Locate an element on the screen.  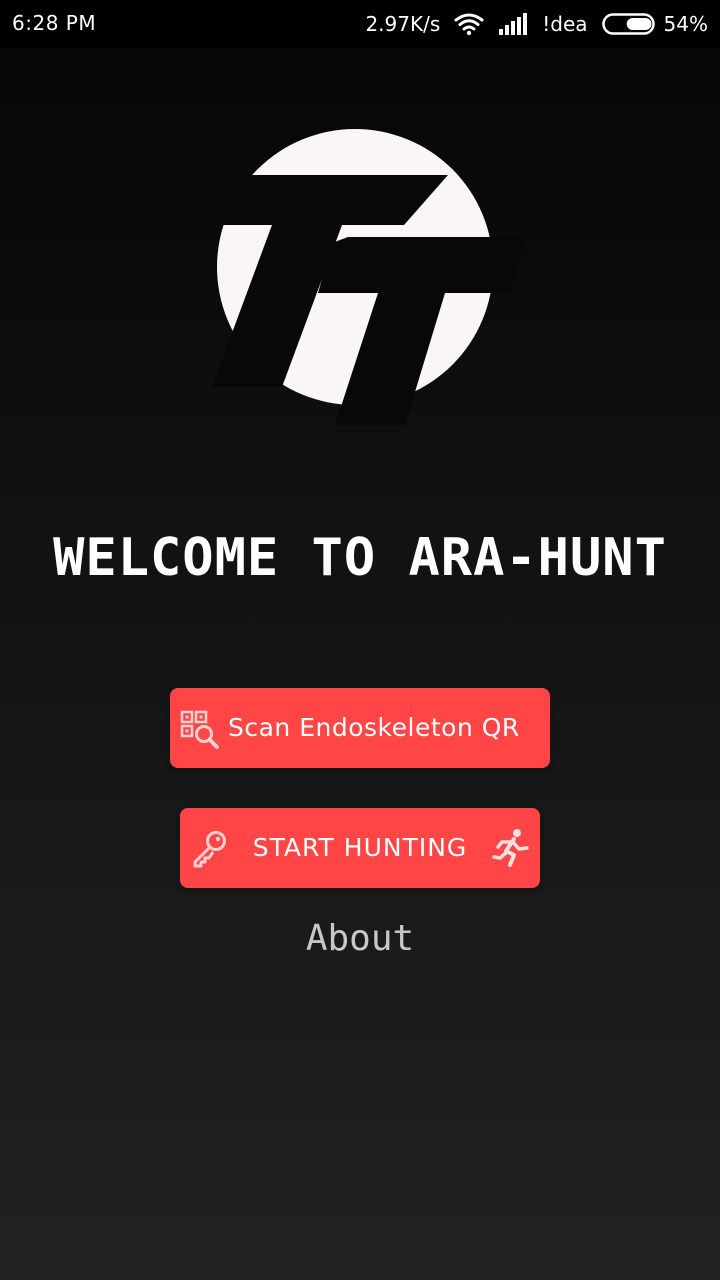
start-hunting-button: START HUNTING is located at coordinates (360, 848).